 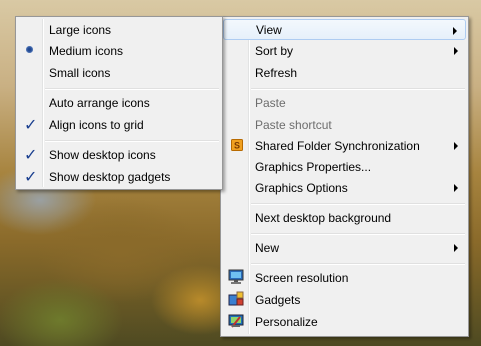 What do you see at coordinates (80, 29) in the screenshot?
I see `menu-item-label: Large icons` at bounding box center [80, 29].